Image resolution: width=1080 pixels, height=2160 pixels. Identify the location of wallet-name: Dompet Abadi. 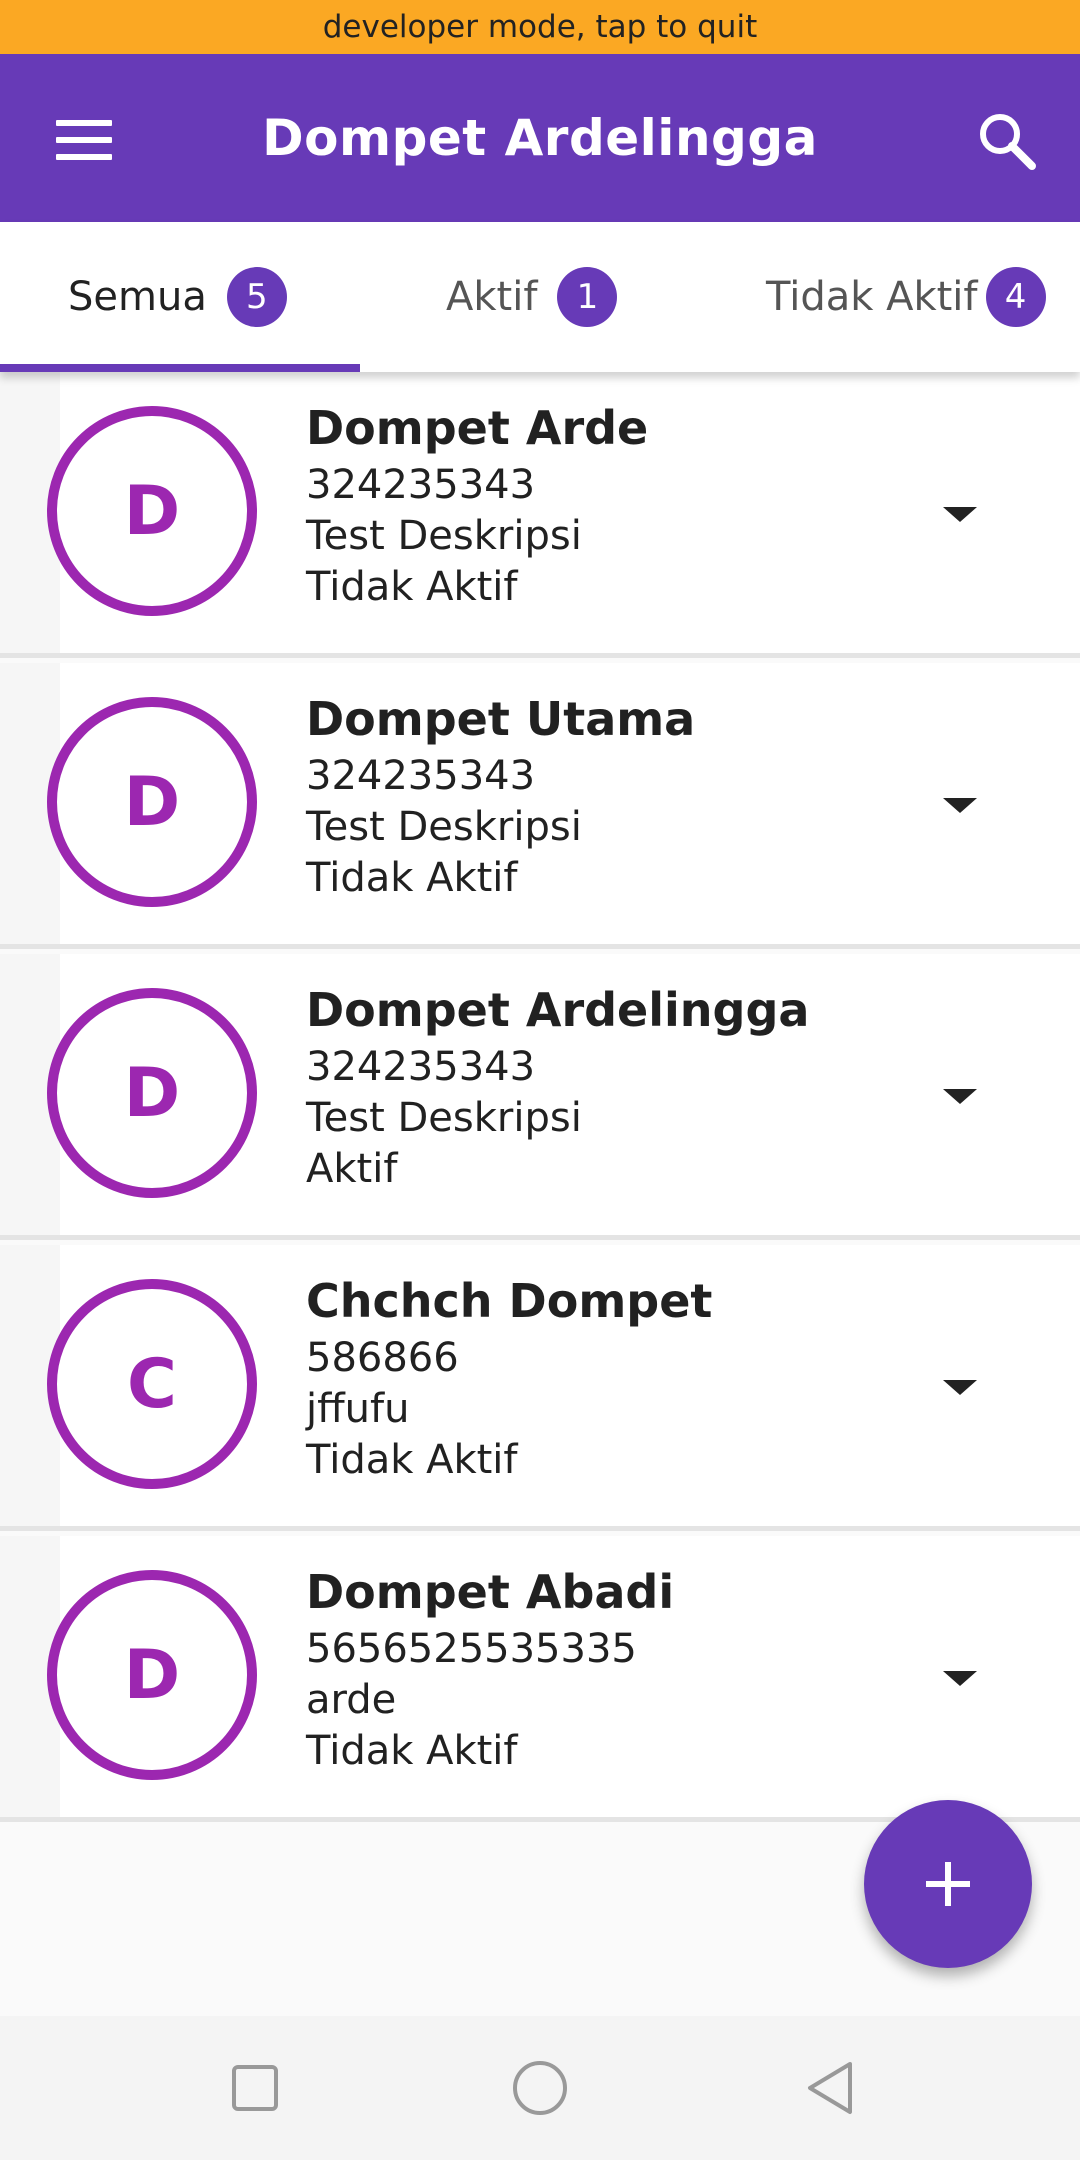
(490, 1592).